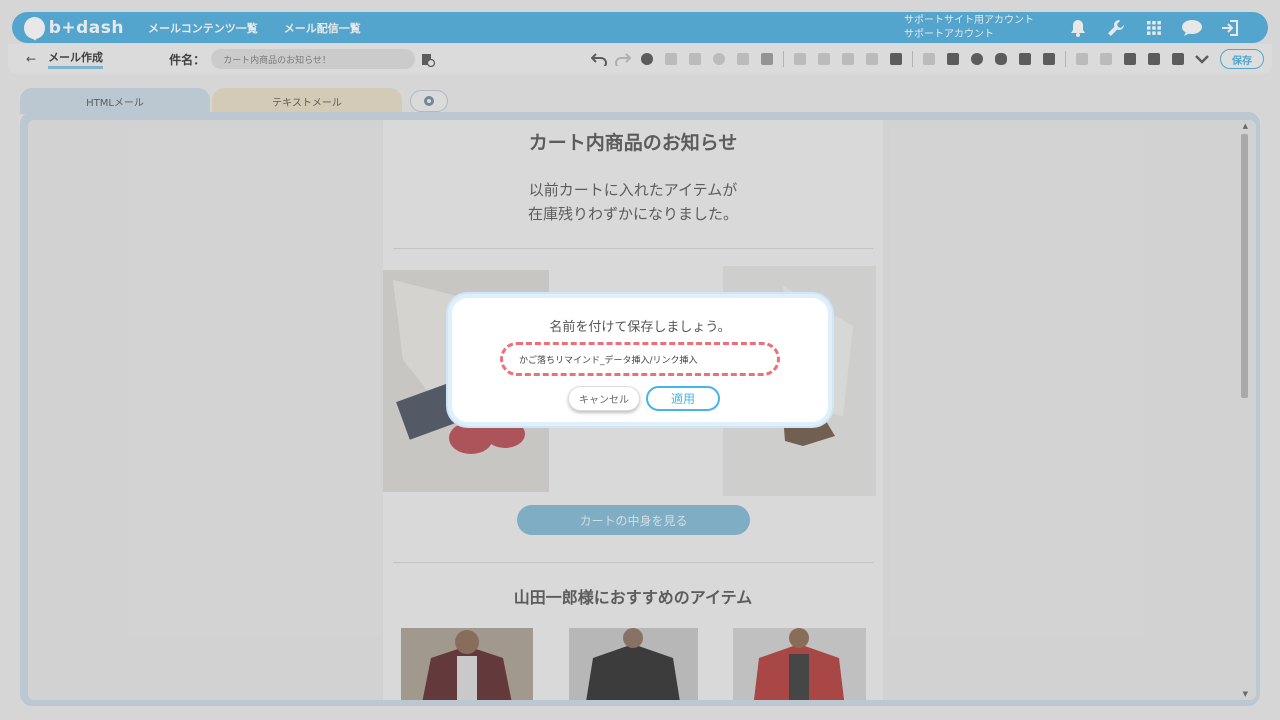 The height and width of the screenshot is (720, 1280). I want to click on wrench-icon, so click(1116, 28).